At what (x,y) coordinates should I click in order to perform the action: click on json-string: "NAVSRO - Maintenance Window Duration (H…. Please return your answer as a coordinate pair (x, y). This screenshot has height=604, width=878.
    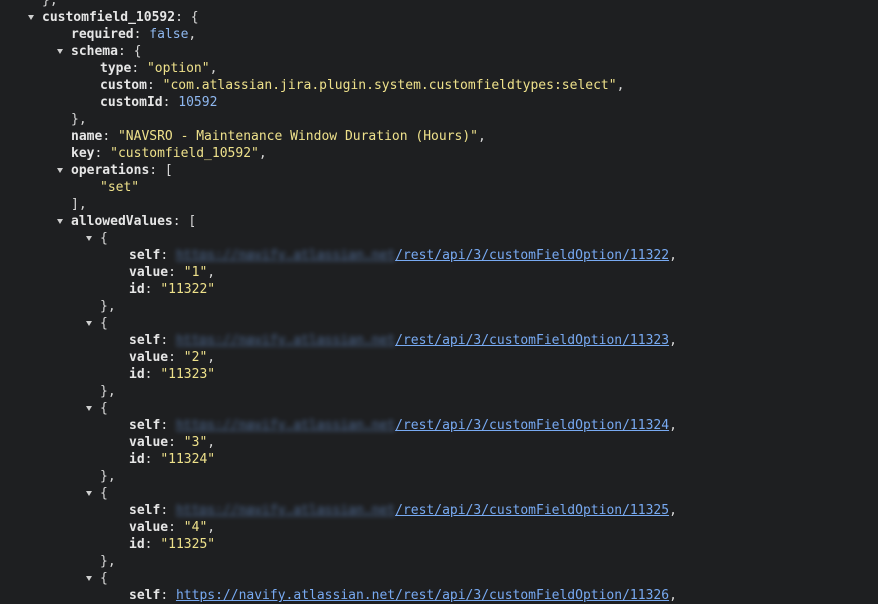
    Looking at the image, I should click on (297, 136).